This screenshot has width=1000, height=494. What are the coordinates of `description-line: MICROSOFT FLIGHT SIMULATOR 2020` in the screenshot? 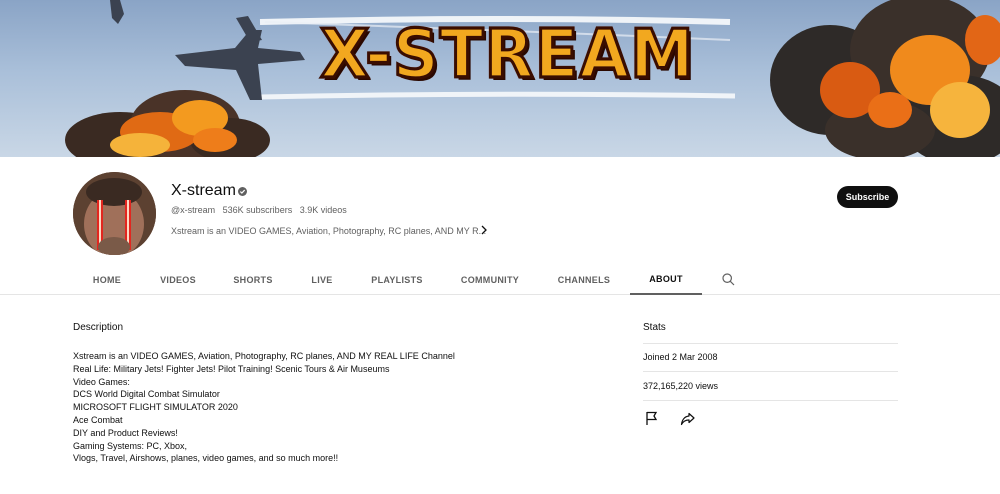 It's located at (155, 407).